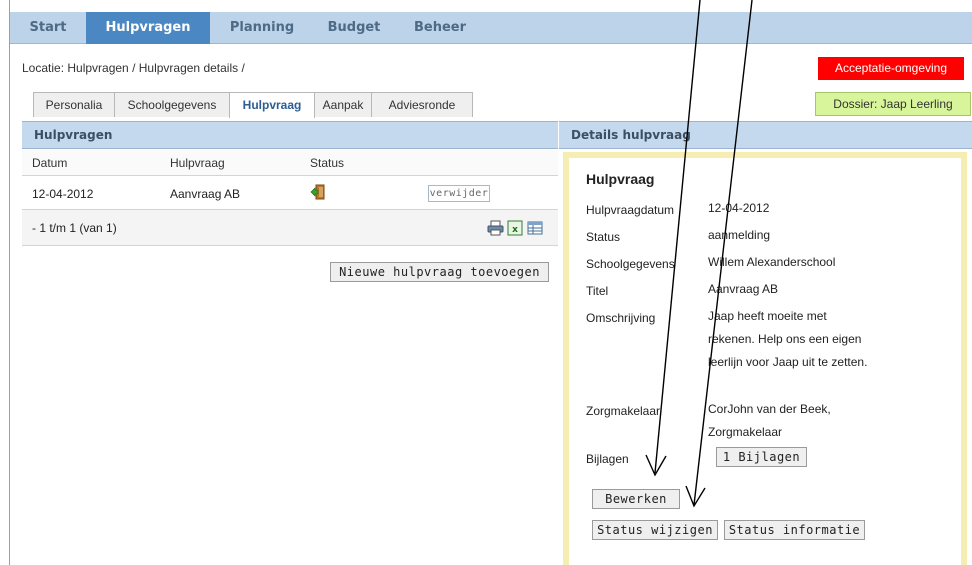 Image resolution: width=972 pixels, height=565 pixels. What do you see at coordinates (290, 135) in the screenshot?
I see `hulpvragen-panel-header: Hulpvragen` at bounding box center [290, 135].